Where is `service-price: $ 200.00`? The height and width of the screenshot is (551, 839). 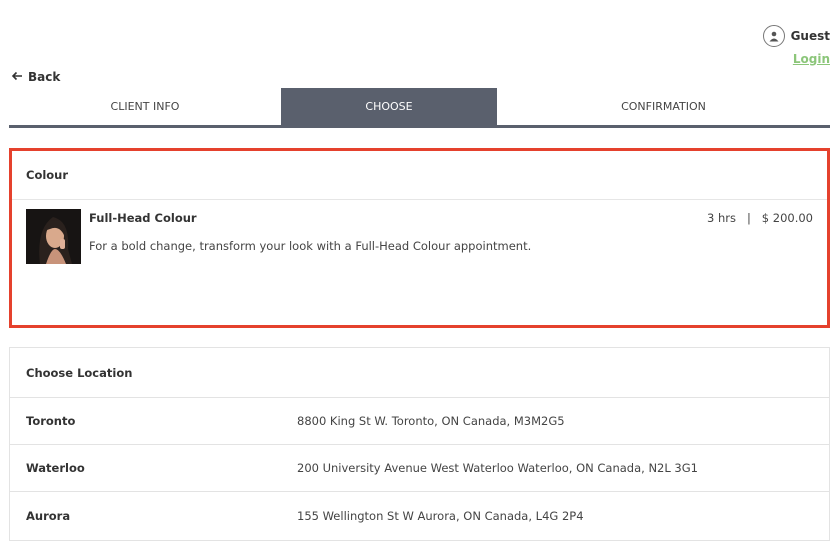 service-price: $ 200.00 is located at coordinates (787, 218).